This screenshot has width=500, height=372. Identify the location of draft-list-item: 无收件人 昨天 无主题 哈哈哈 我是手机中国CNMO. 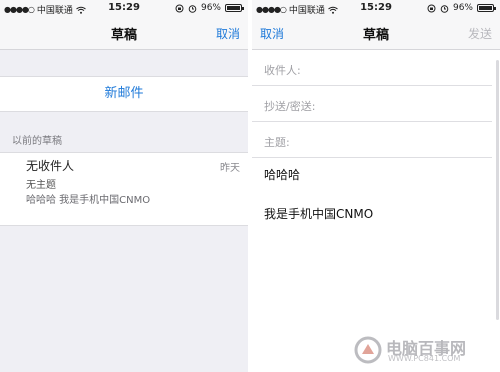
(124, 189).